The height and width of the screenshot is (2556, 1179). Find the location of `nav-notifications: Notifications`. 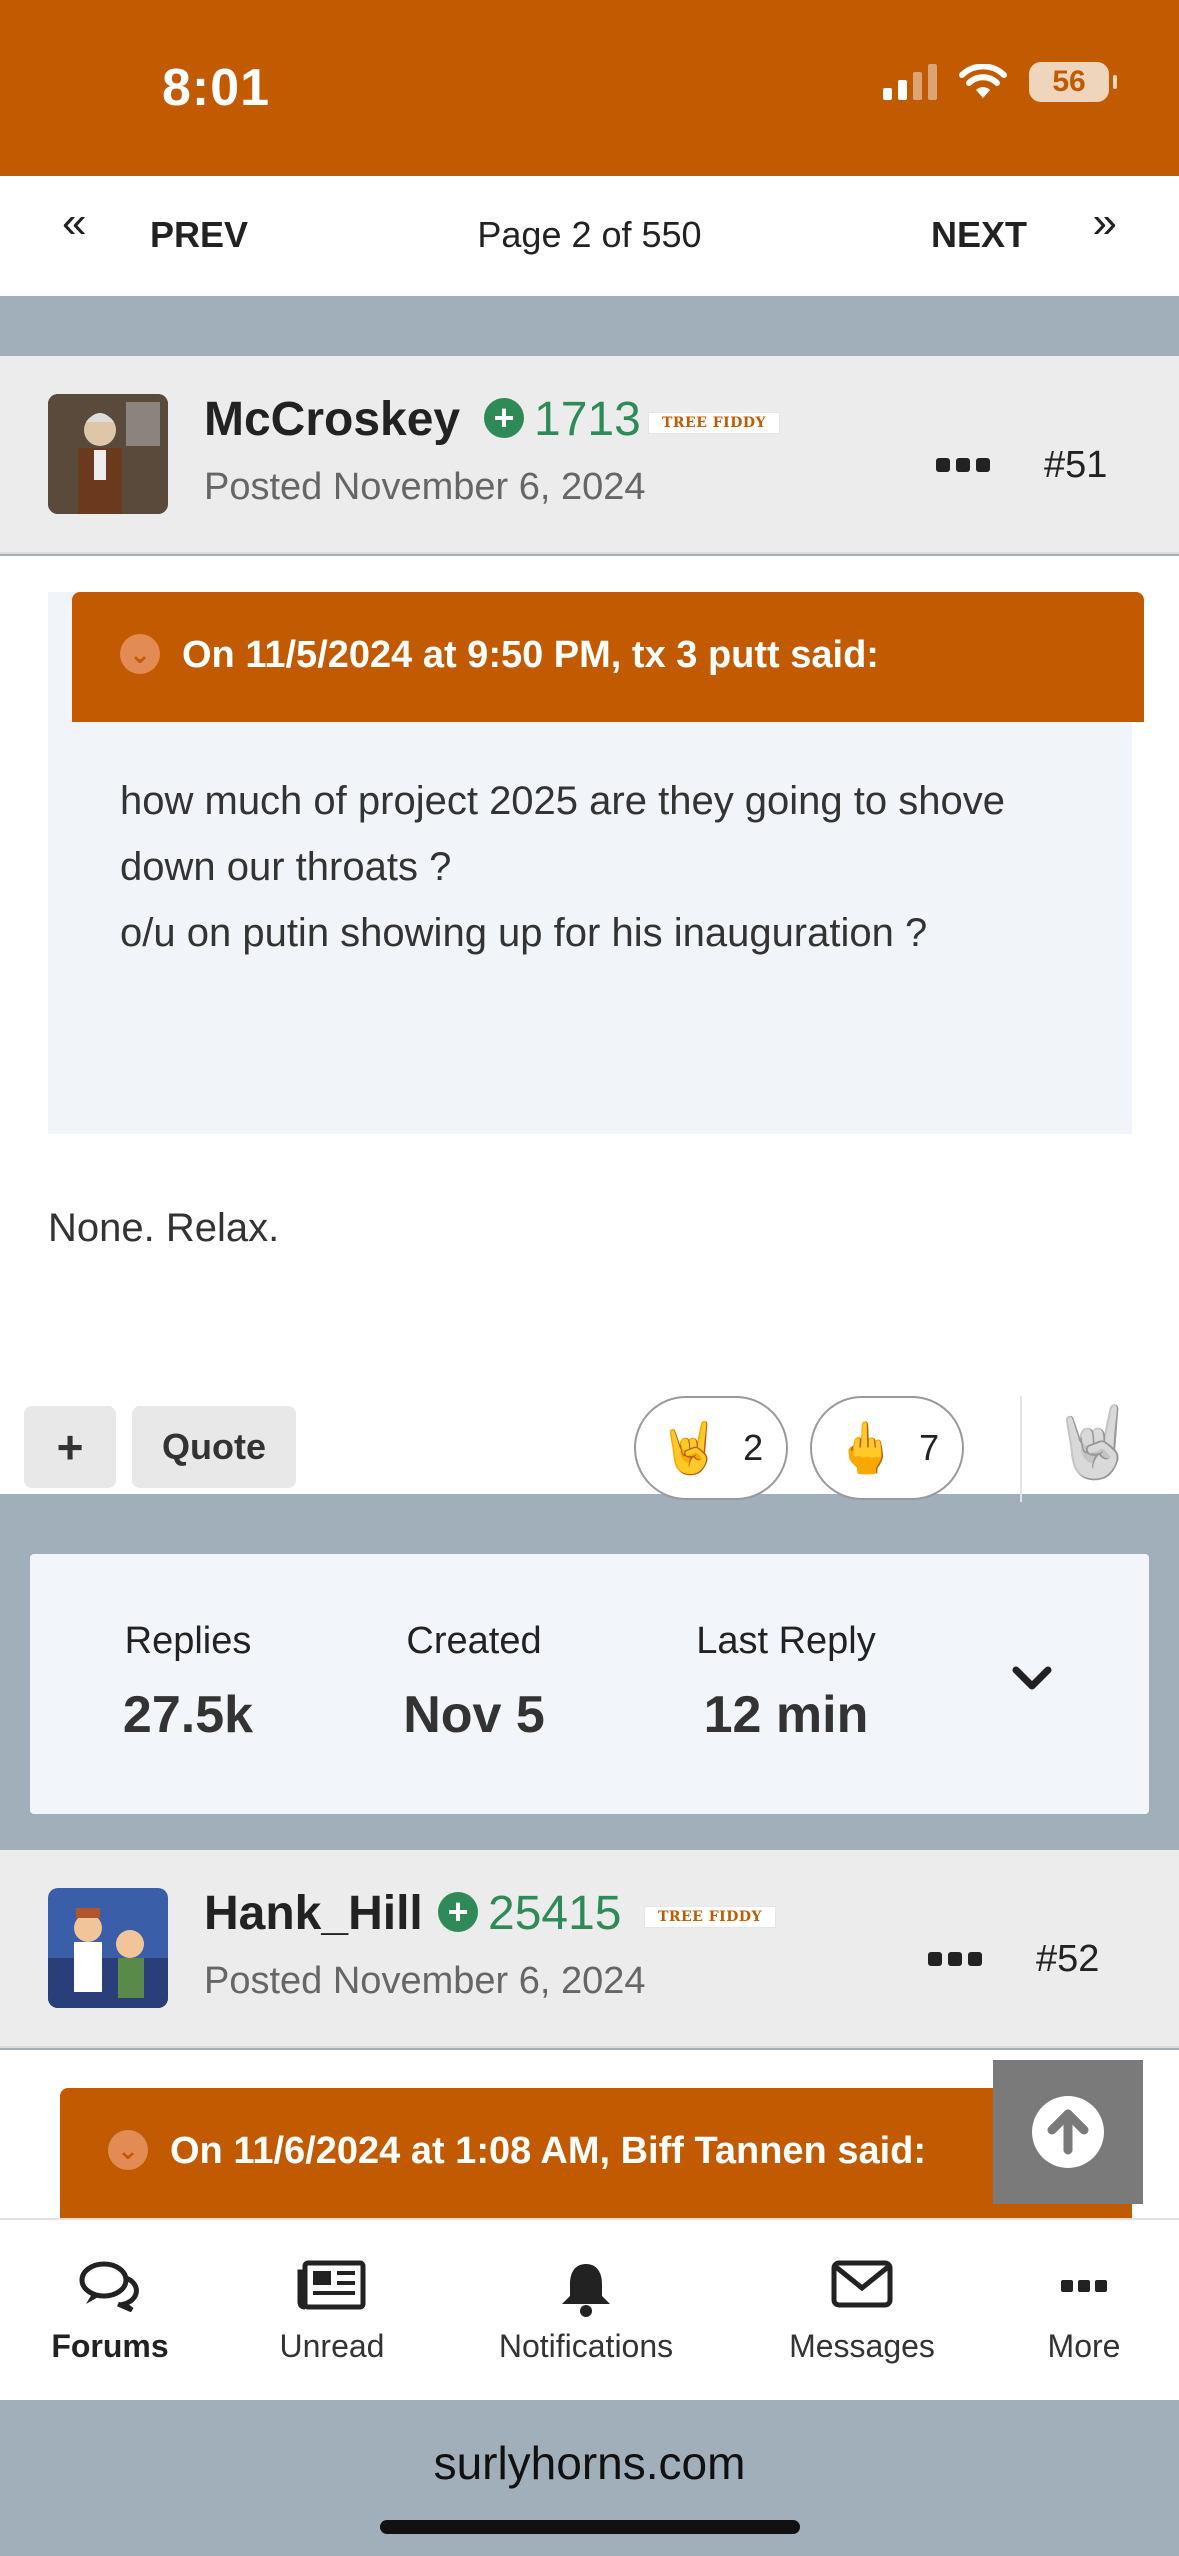

nav-notifications: Notifications is located at coordinates (586, 2311).